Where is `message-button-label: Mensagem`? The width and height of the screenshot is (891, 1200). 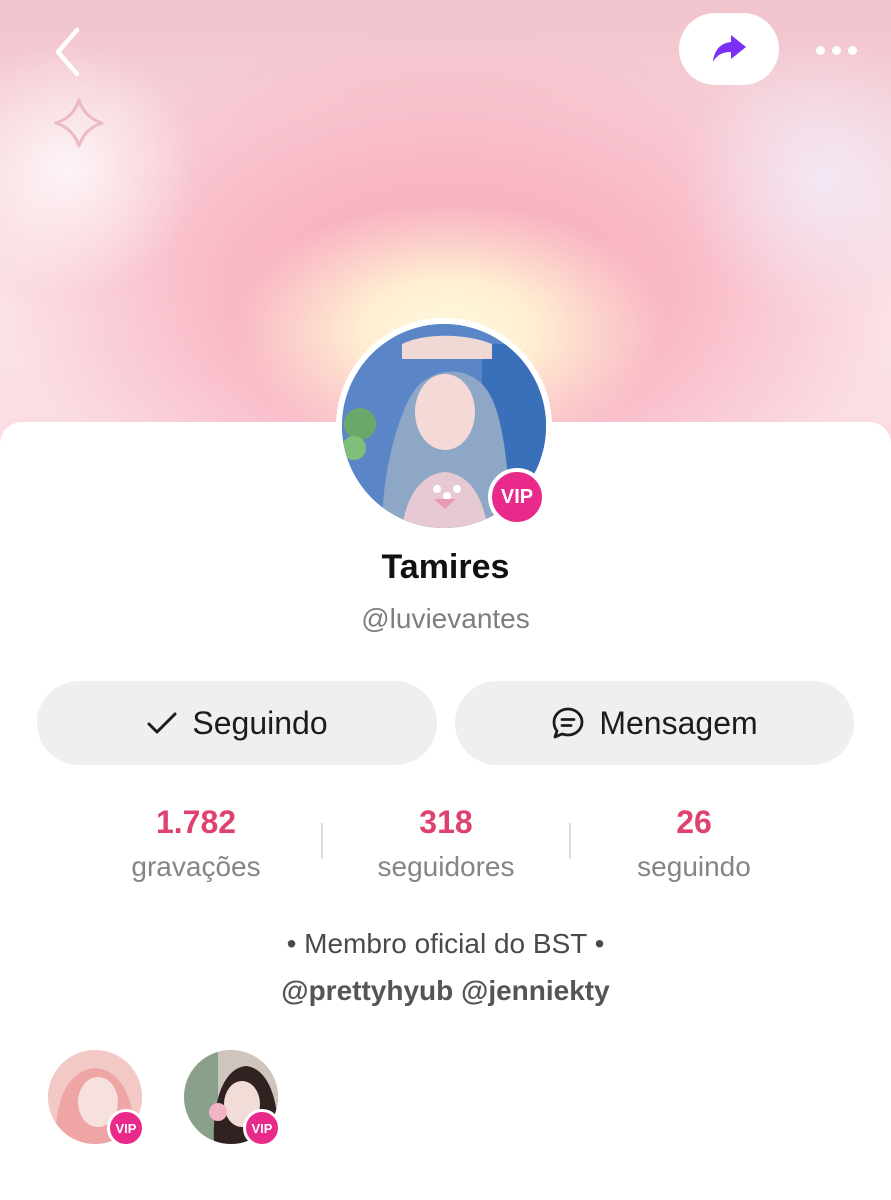
message-button-label: Mensagem is located at coordinates (678, 722).